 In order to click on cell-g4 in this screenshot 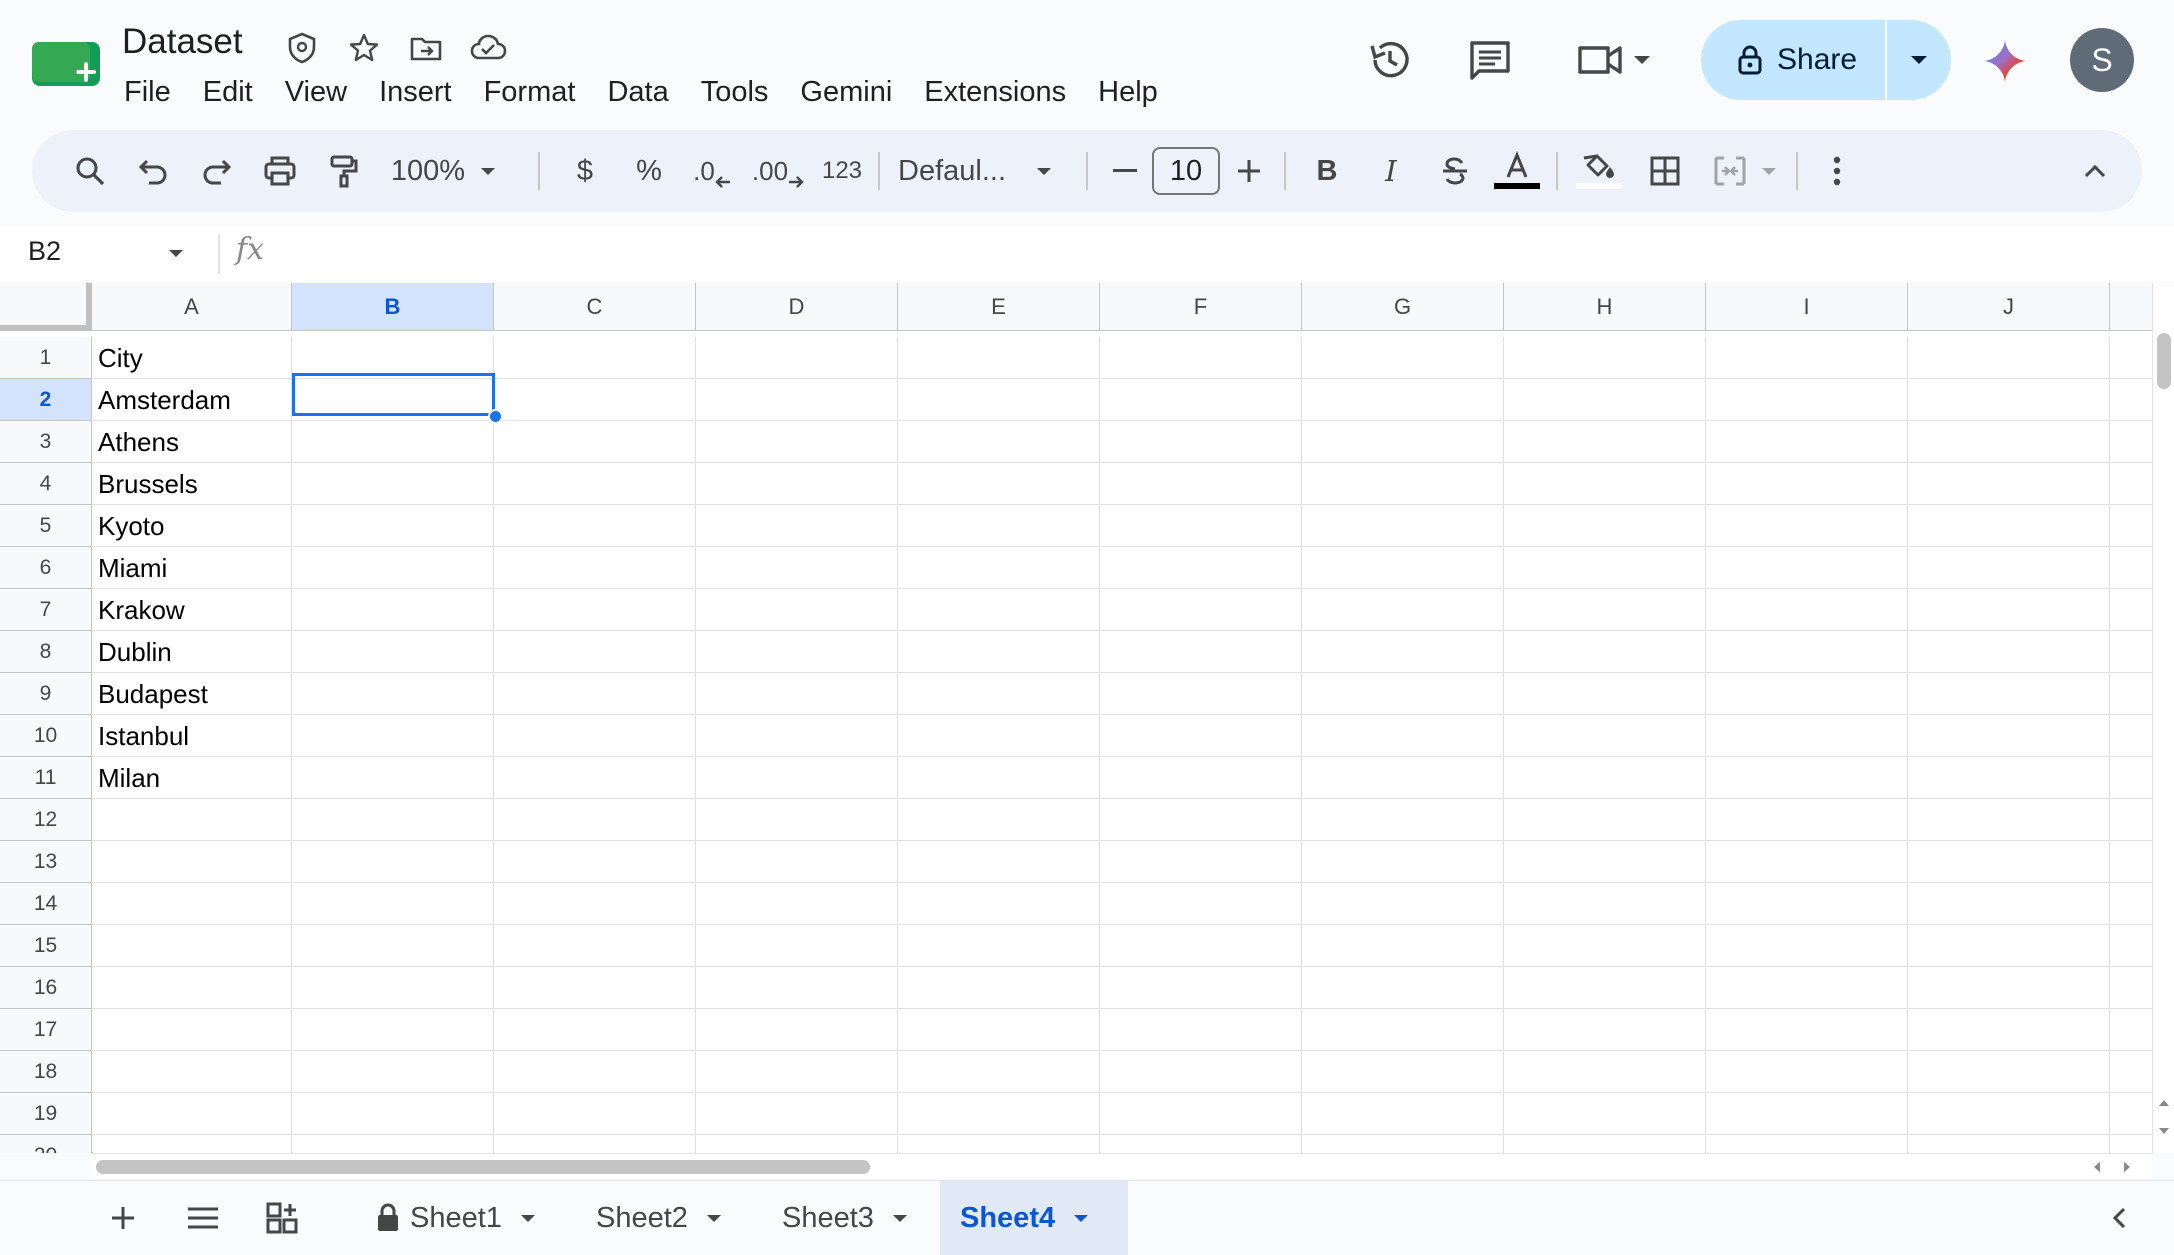, I will do `click(1403, 484)`.